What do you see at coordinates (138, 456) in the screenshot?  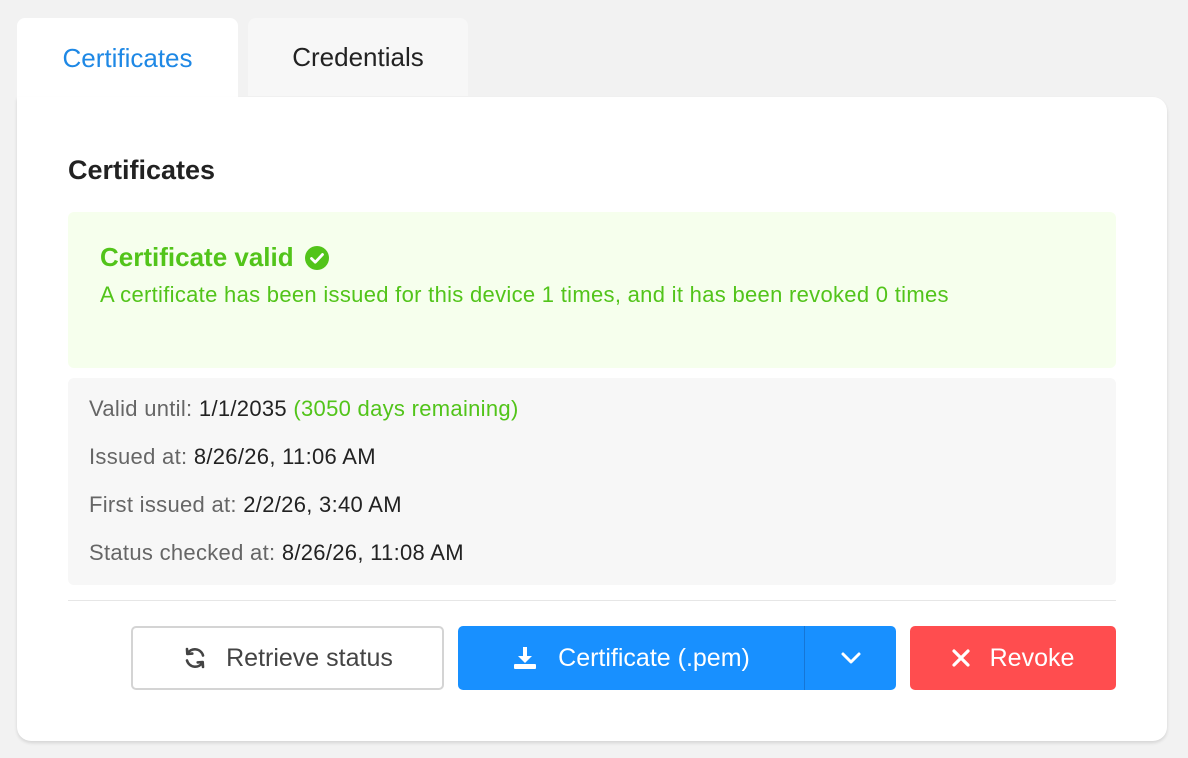 I see `issued-at-label: Issued at:` at bounding box center [138, 456].